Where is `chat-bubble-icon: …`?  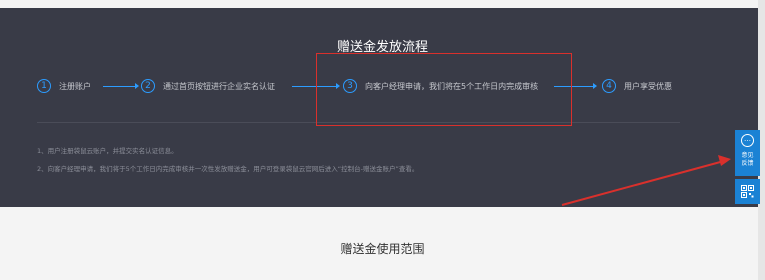
chat-bubble-icon: … is located at coordinates (747, 140).